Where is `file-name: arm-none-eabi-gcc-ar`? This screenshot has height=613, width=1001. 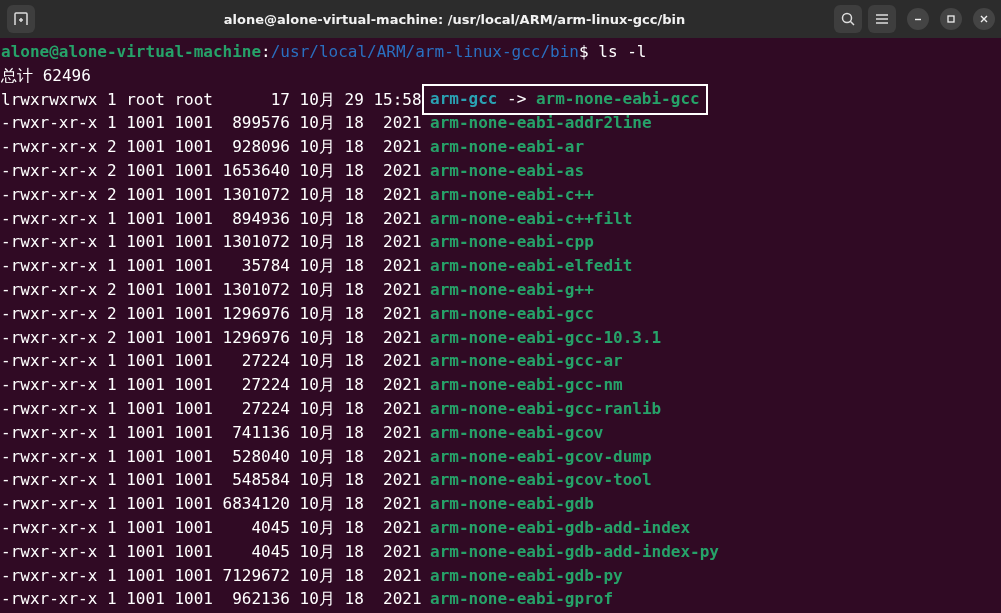
file-name: arm-none-eabi-gcc-ar is located at coordinates (526, 361).